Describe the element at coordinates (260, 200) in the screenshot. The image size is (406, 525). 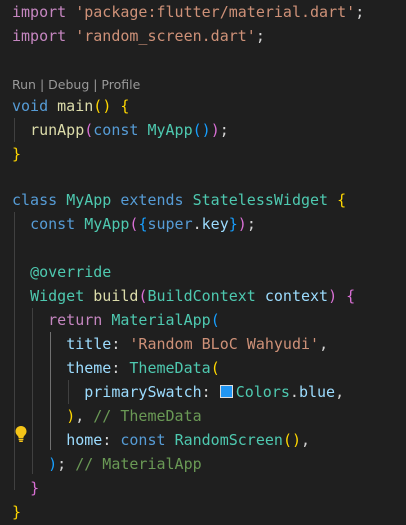
I see `class-name: StatelessWidget` at that location.